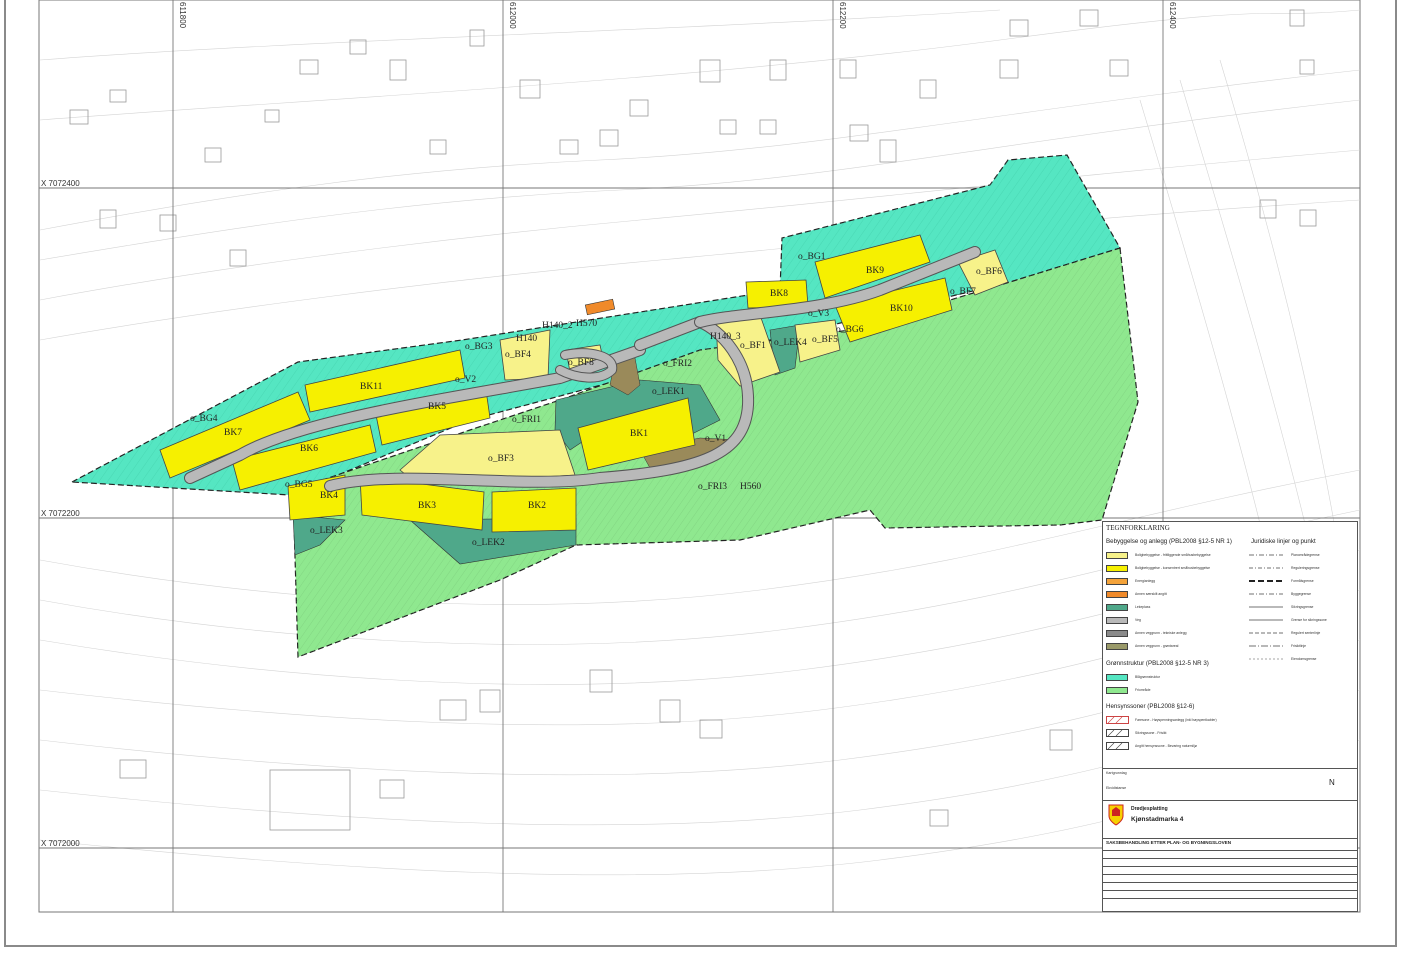  Describe the element at coordinates (1116, 815) in the screenshot. I see `municipality-coat-of-arms` at that location.